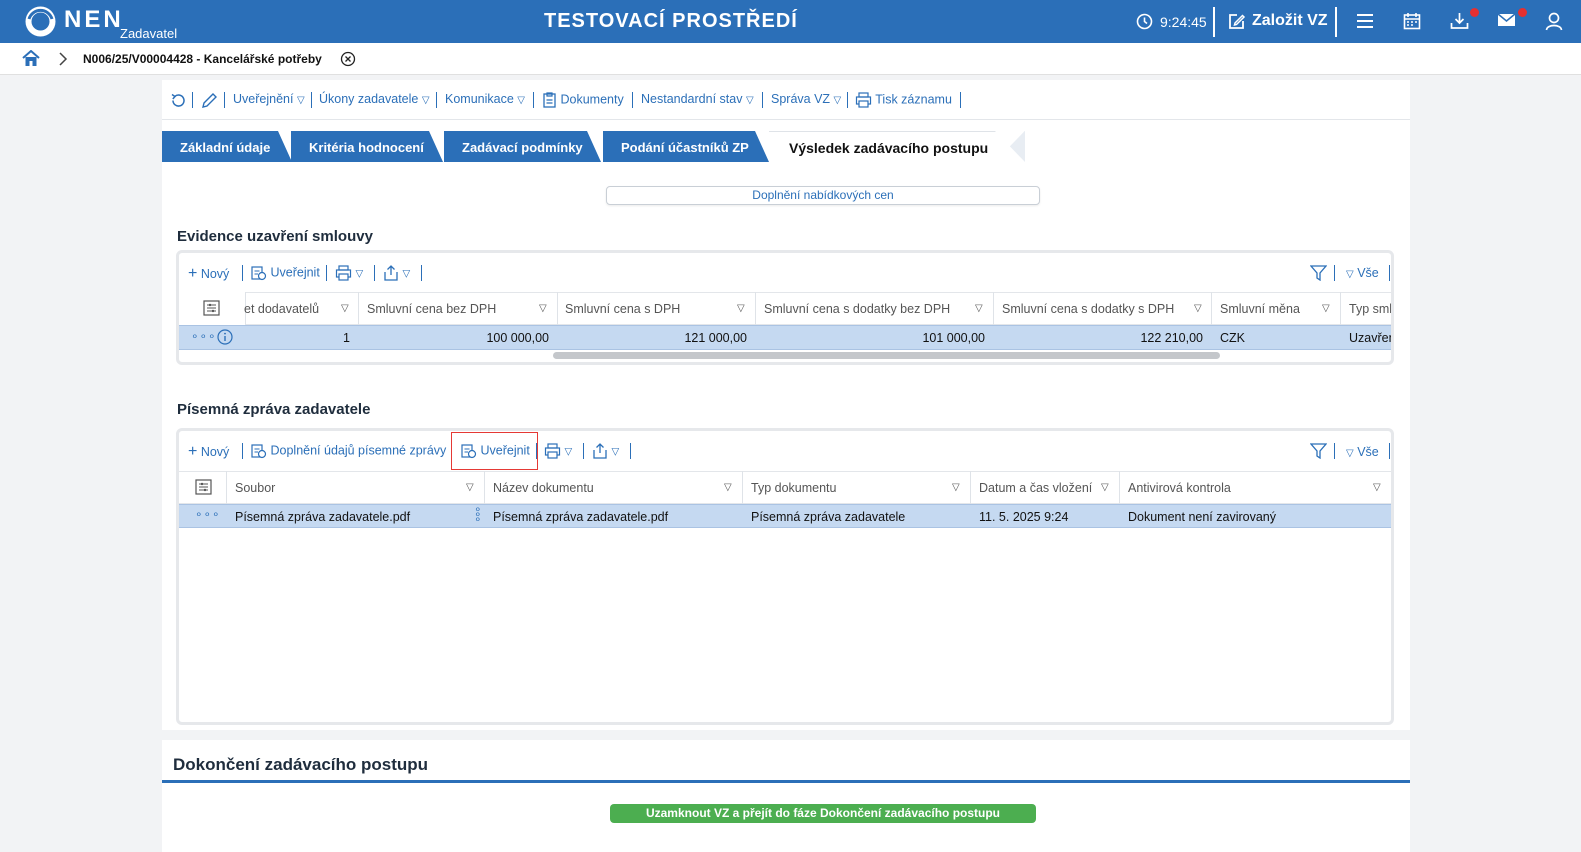  Describe the element at coordinates (583, 100) in the screenshot. I see `menu-dokumenty: Dokumenty` at that location.